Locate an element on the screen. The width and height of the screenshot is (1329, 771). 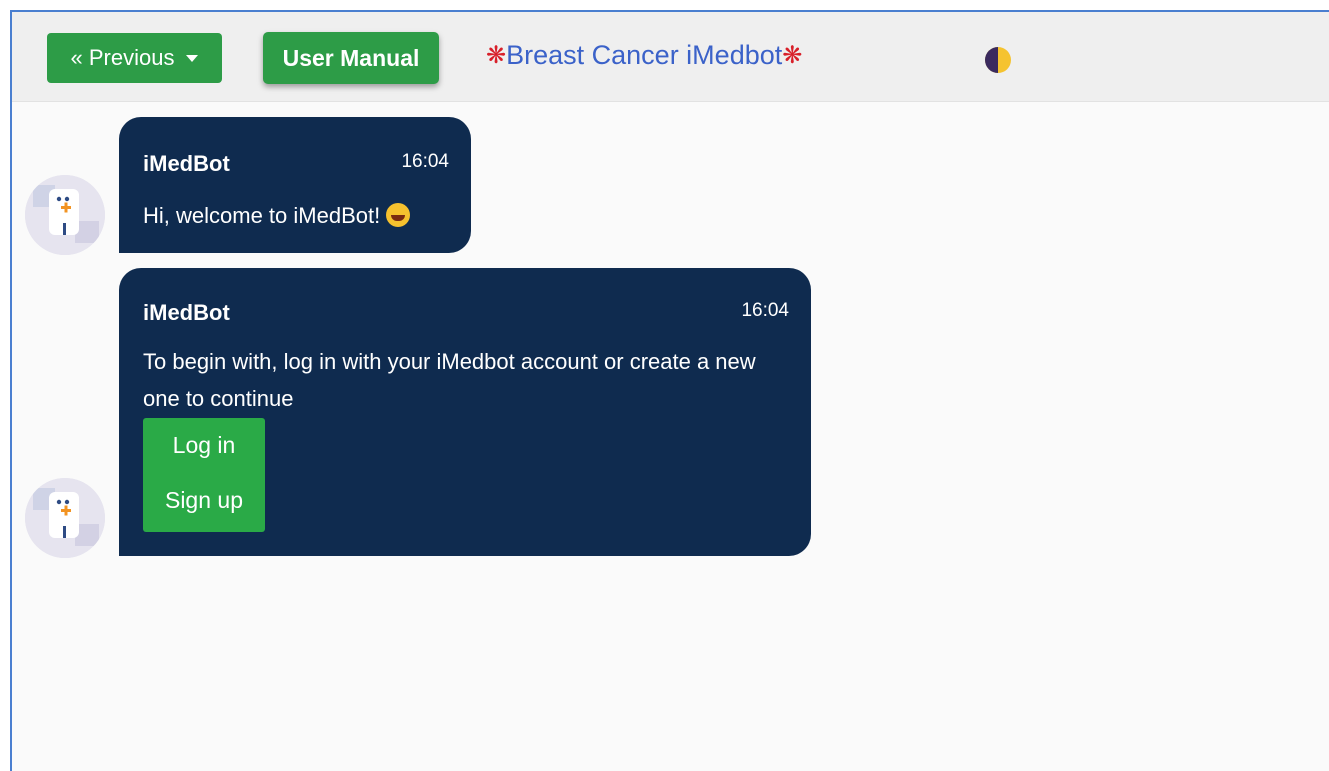
user-manual-button: User Manual is located at coordinates (351, 58).